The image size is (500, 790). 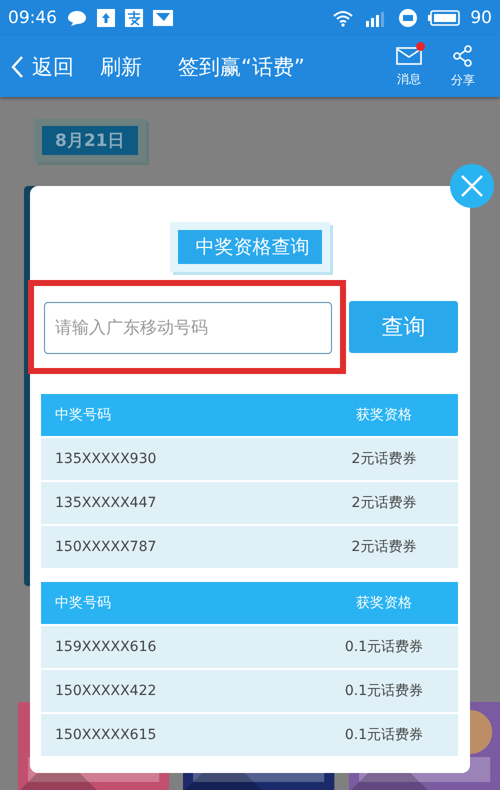 I want to click on dialog-title: 中奖资格查询, so click(x=250, y=247).